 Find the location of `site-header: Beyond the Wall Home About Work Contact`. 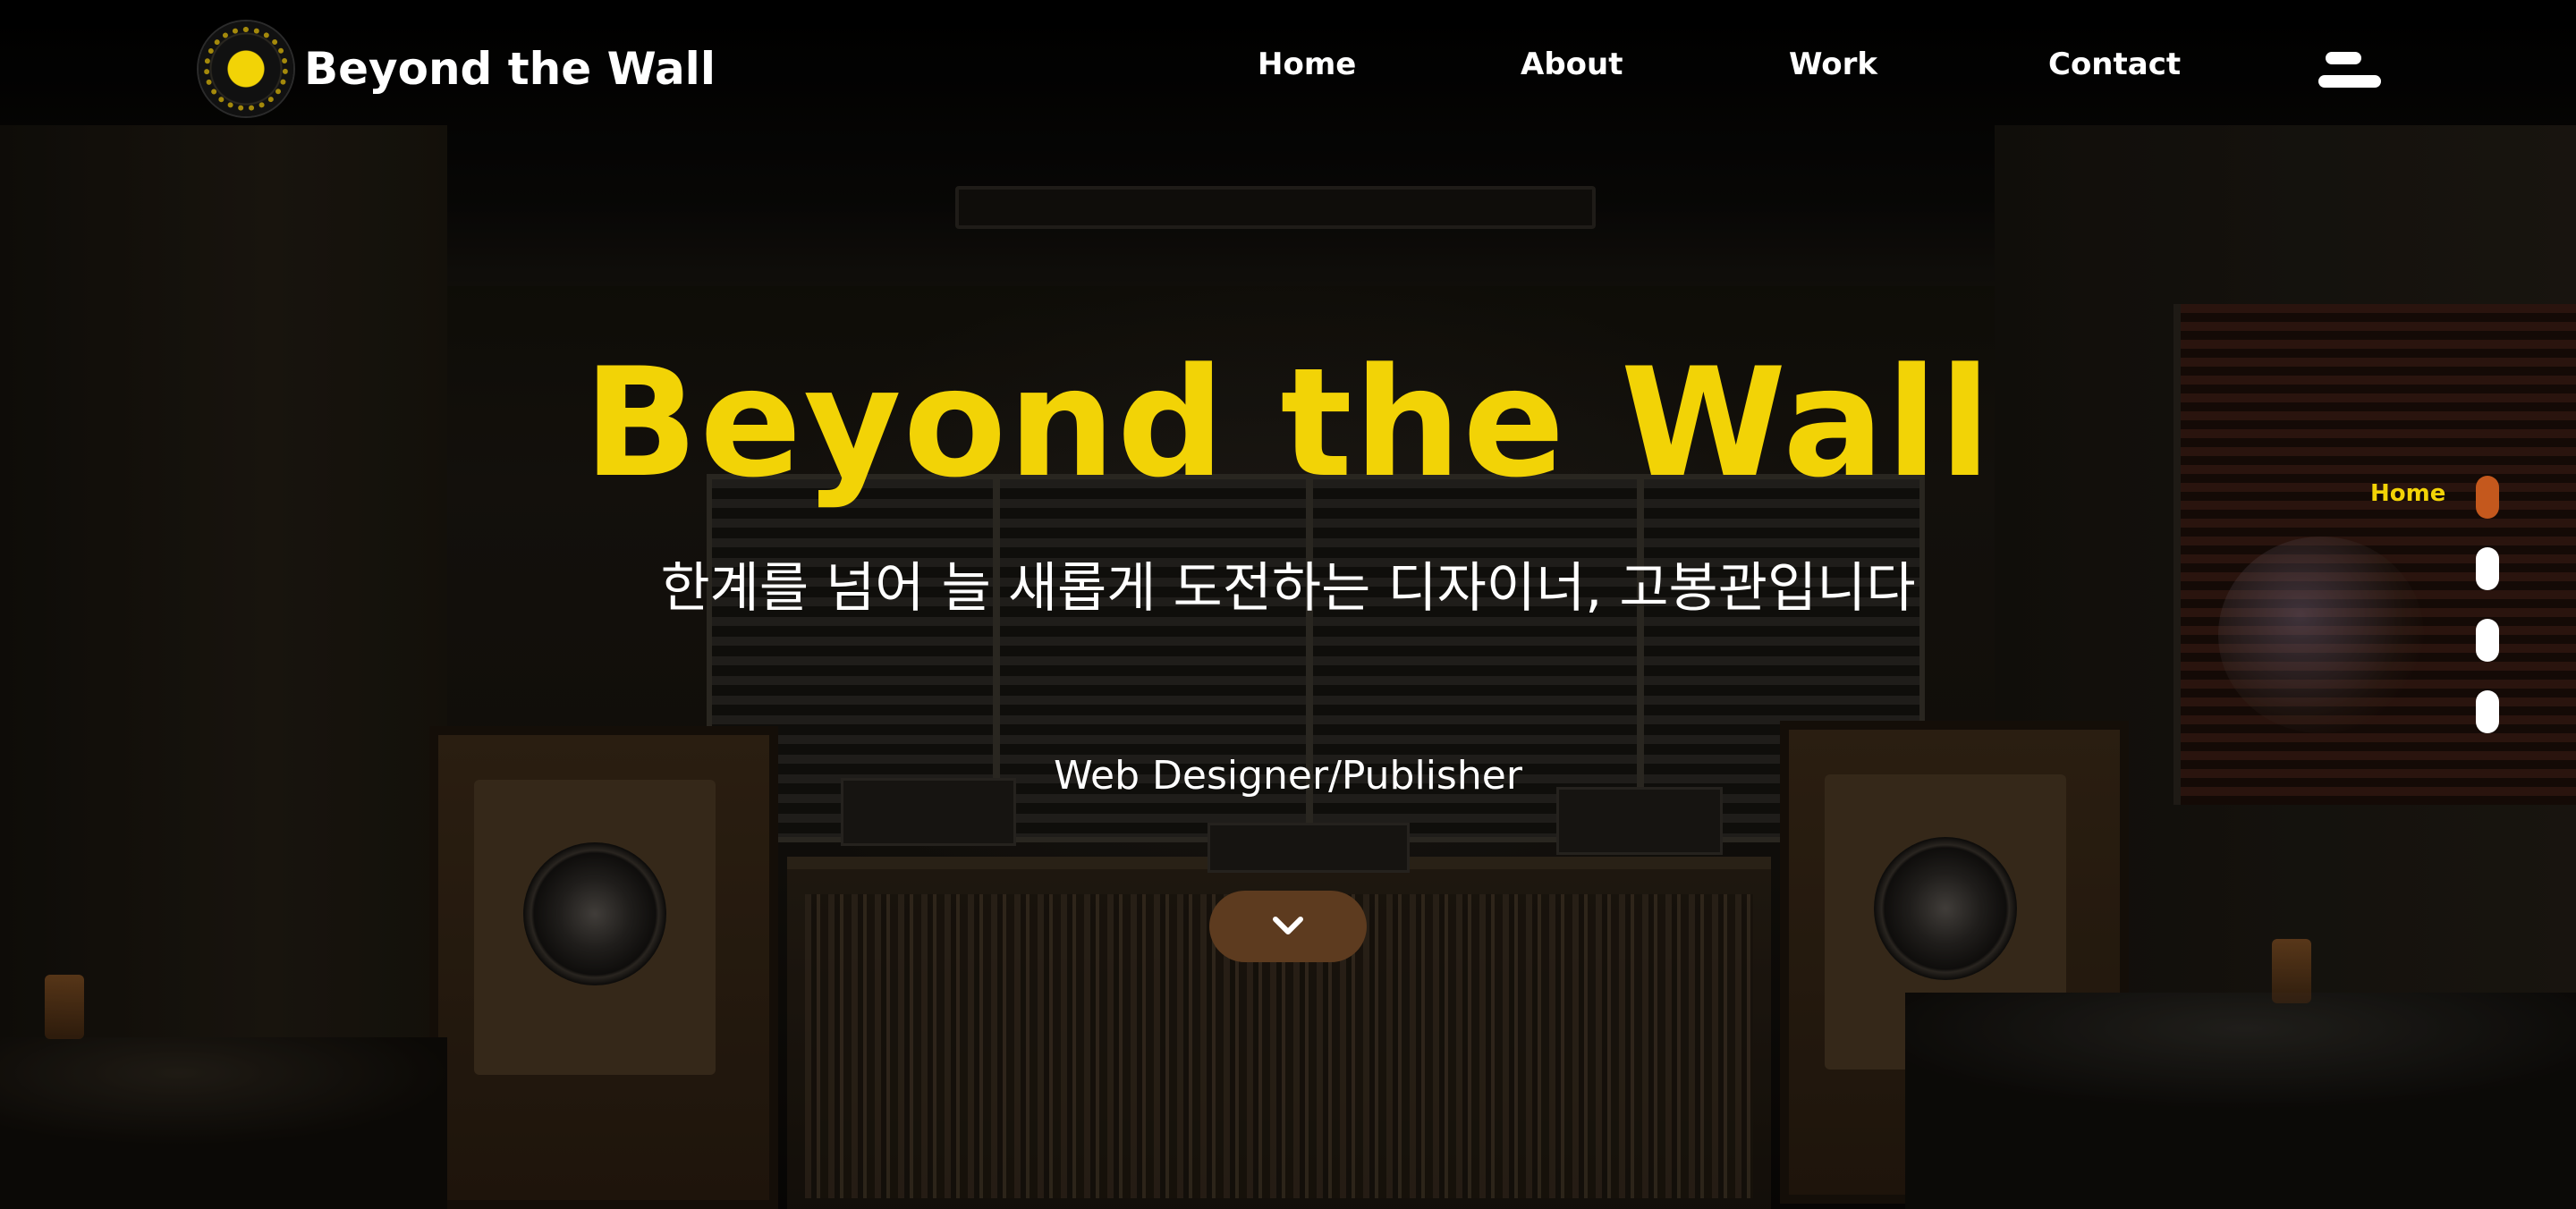

site-header: Beyond the Wall Home About Work Contact is located at coordinates (1288, 67).